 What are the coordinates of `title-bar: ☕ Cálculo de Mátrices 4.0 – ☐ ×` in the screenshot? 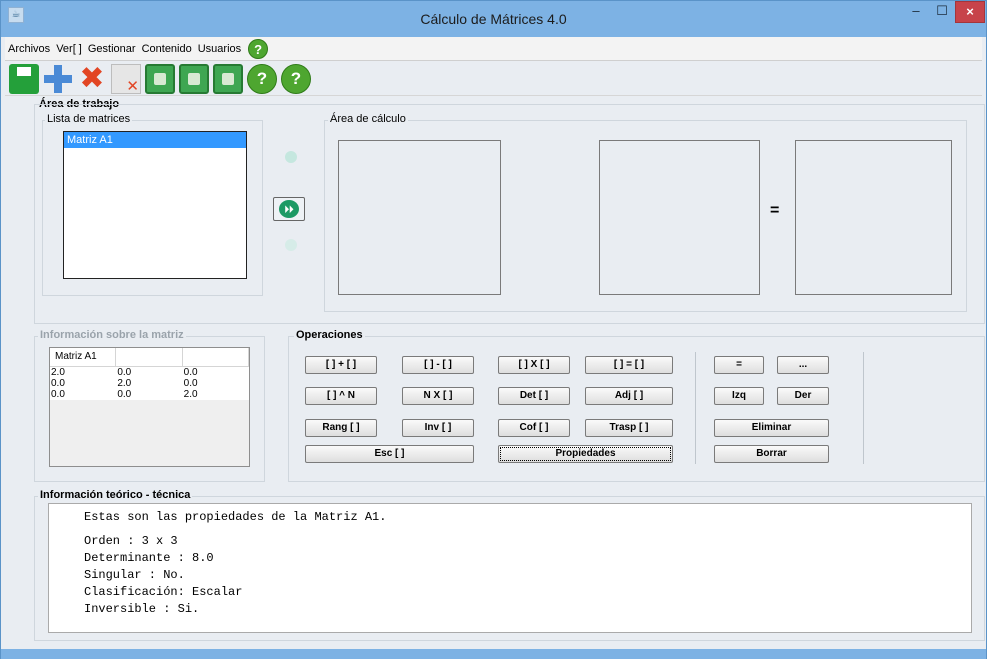 It's located at (493, 19).